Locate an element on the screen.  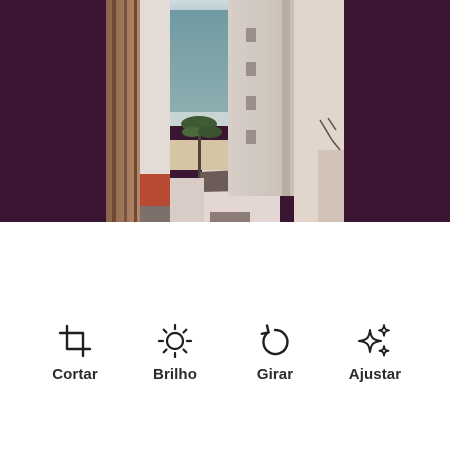
sparkle-adjust-icon is located at coordinates (374, 340).